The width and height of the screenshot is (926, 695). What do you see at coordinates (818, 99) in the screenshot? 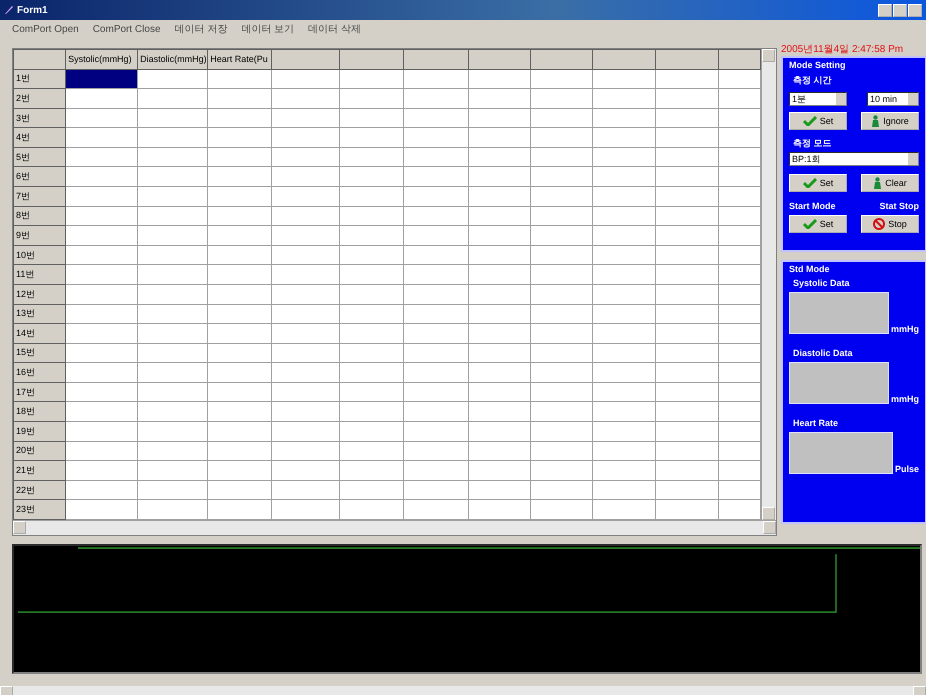
I see `interval-dropdown: 1분` at bounding box center [818, 99].